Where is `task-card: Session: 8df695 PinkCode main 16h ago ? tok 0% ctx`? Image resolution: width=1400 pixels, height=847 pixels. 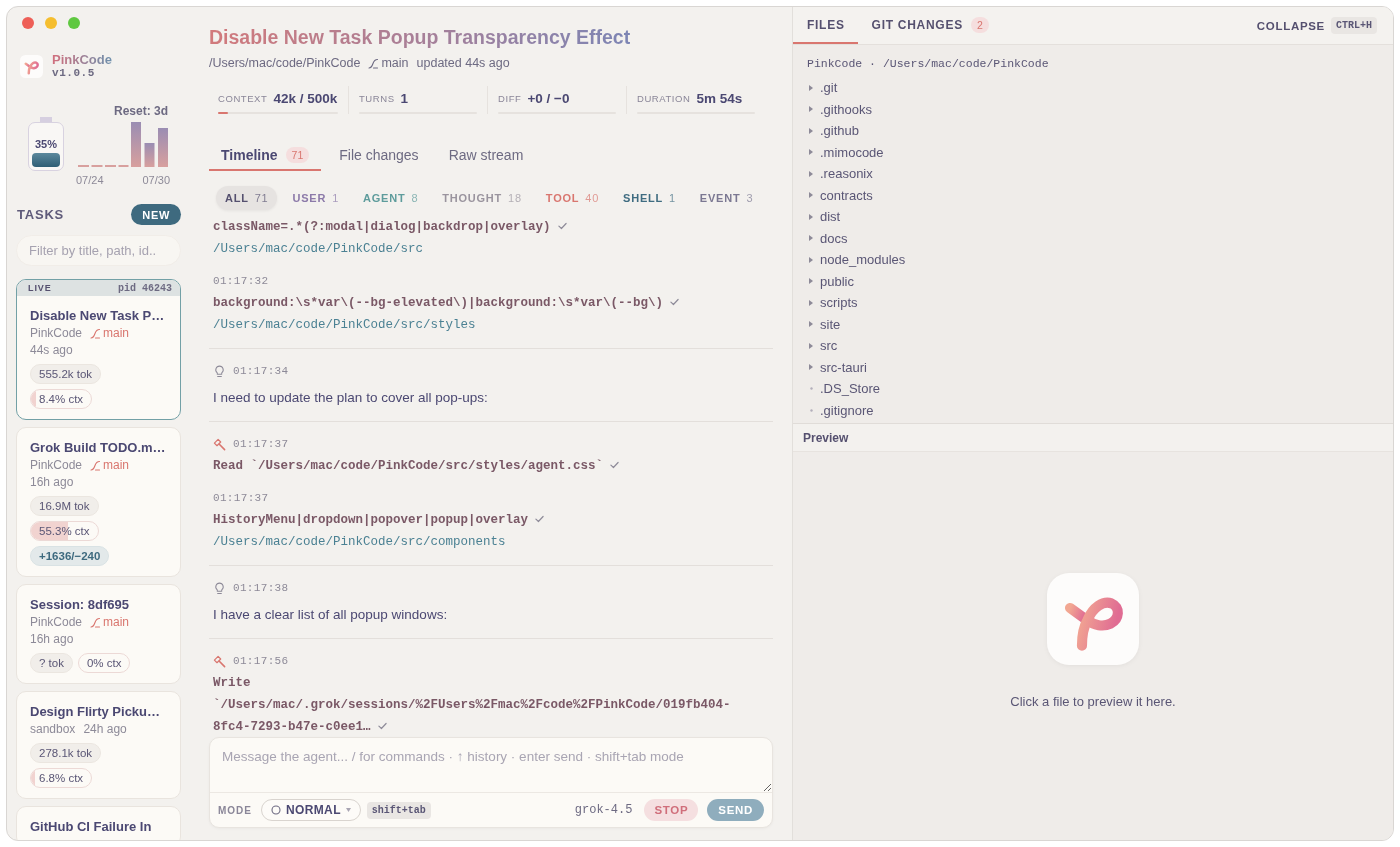
task-card: Session: 8df695 PinkCode main 16h ago ? tok 0% ctx is located at coordinates (98, 634).